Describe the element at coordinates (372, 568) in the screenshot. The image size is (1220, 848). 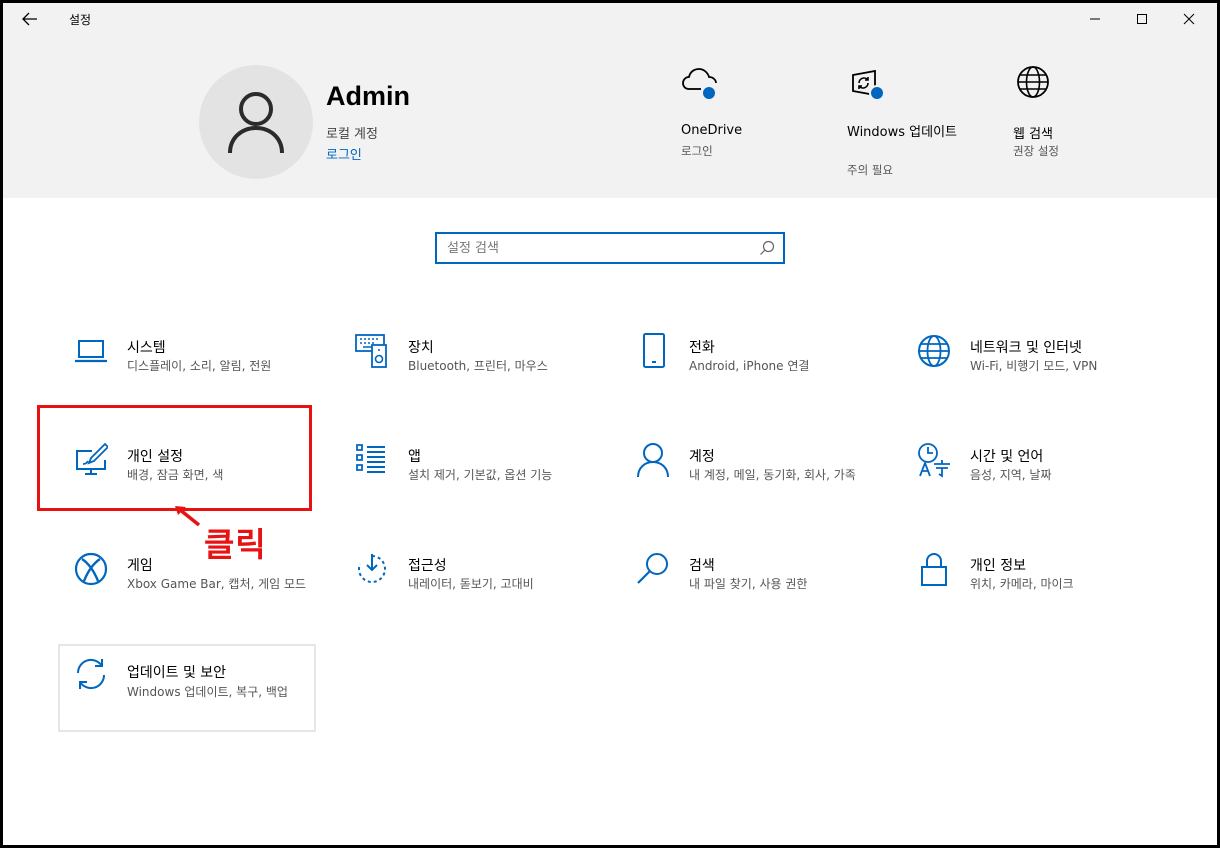
I see `accessibility-timer-icon` at that location.